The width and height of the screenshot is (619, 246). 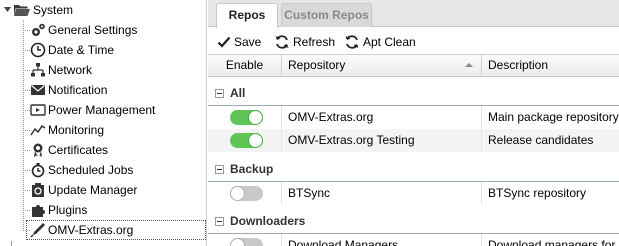 I want to click on group-label: All, so click(x=238, y=93).